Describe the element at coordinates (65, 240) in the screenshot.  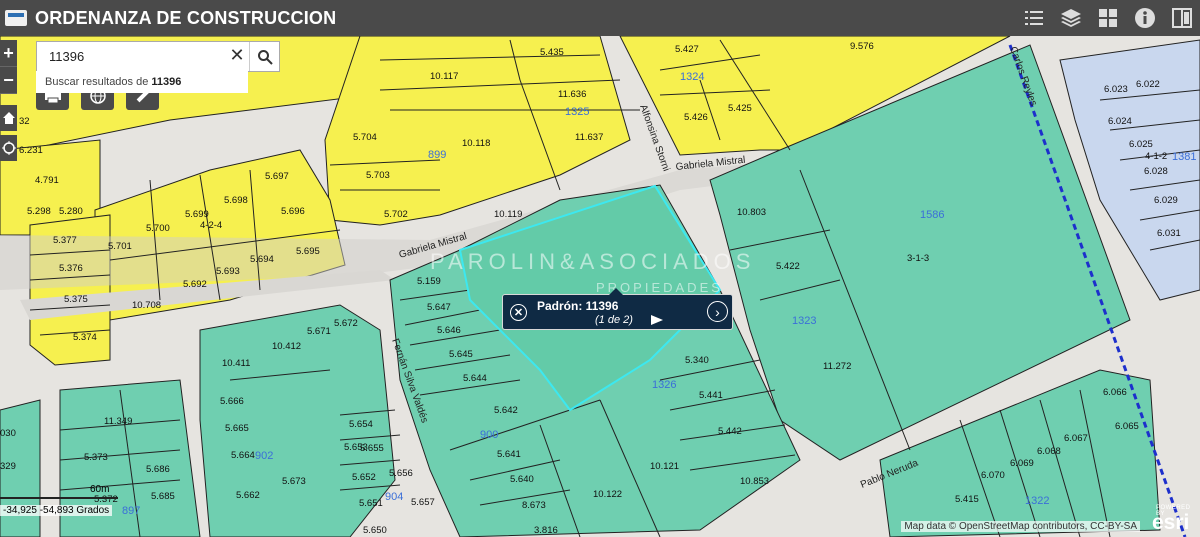
I see `parcel-label: 5.377` at that location.